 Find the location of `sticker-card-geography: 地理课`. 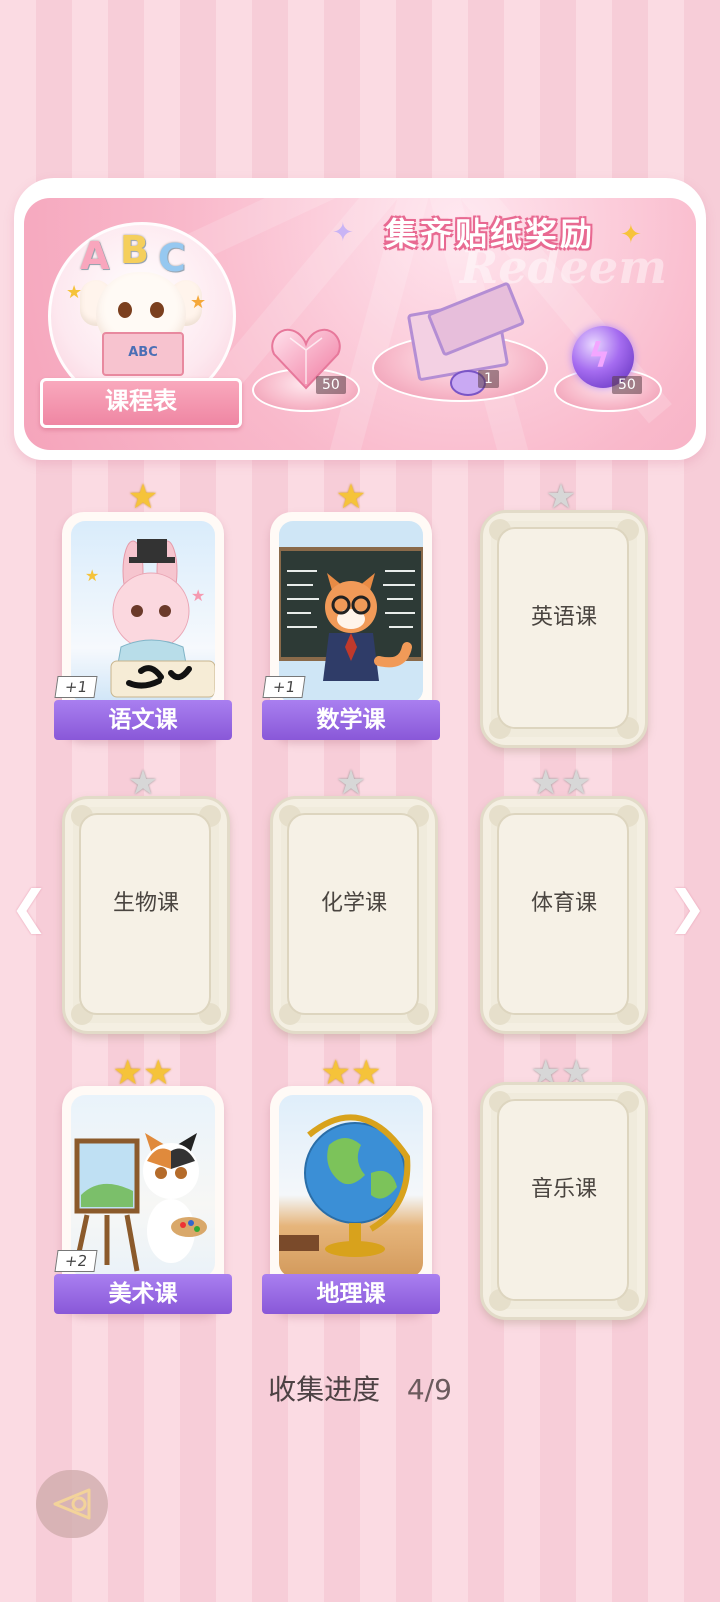

sticker-card-geography: 地理课 is located at coordinates (351, 1200).